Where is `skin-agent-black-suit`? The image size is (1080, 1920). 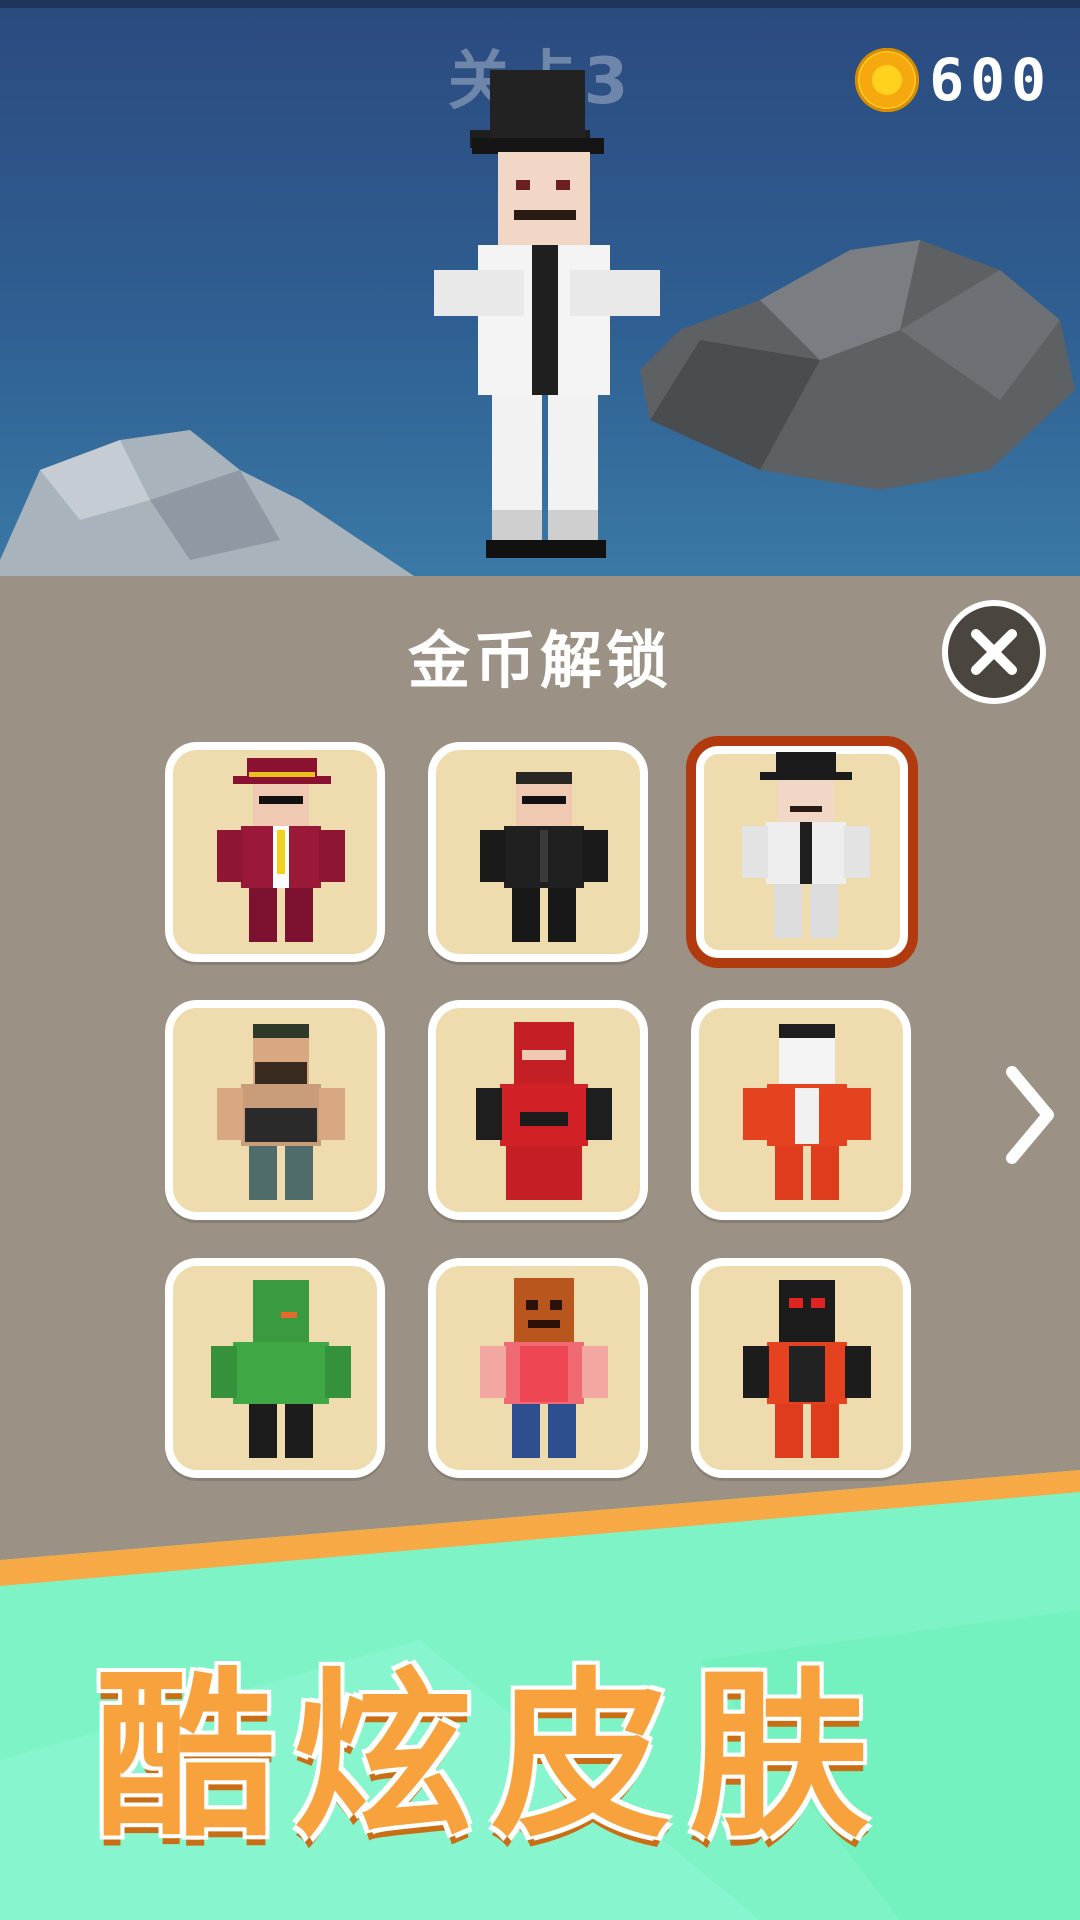 skin-agent-black-suit is located at coordinates (544, 857).